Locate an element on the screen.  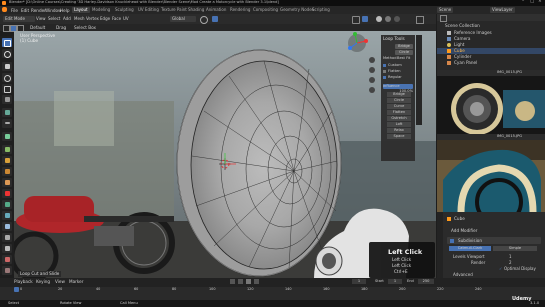
playhead is located at coordinates (16, 289).